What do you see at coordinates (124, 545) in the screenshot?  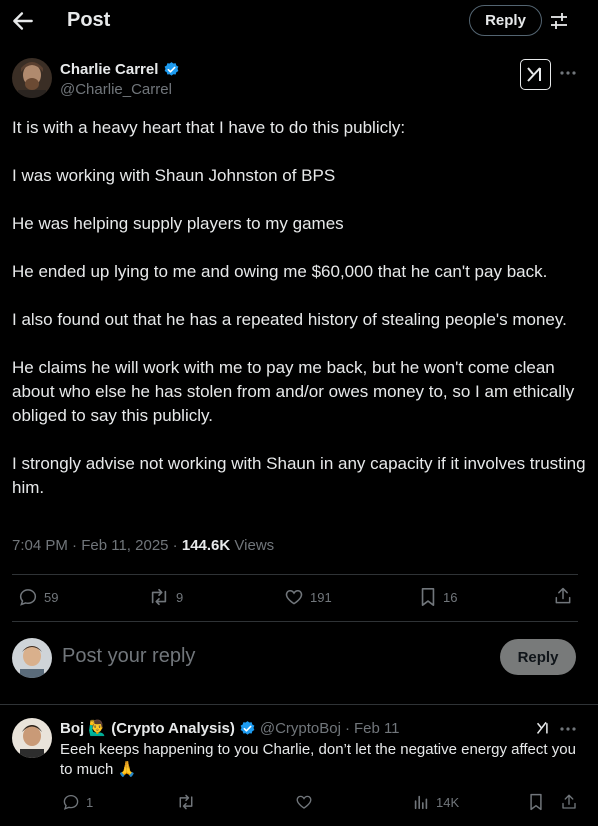 I see `tweet-date: Feb 11, 2025` at bounding box center [124, 545].